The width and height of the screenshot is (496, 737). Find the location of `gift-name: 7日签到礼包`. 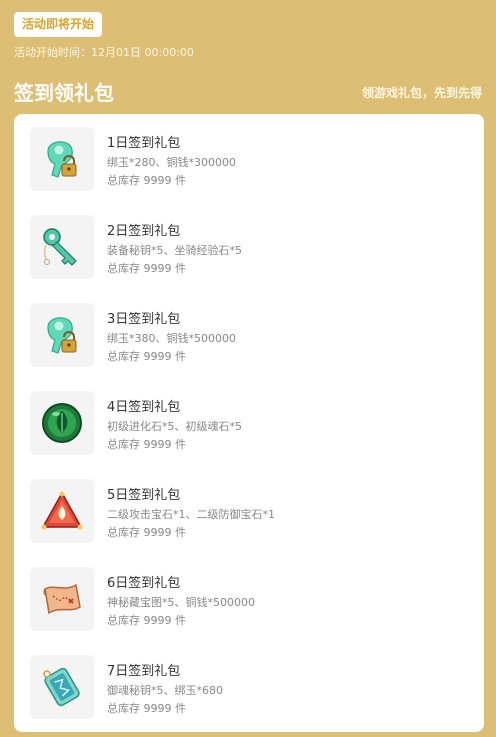

gift-name: 7日签到礼包 is located at coordinates (144, 671).